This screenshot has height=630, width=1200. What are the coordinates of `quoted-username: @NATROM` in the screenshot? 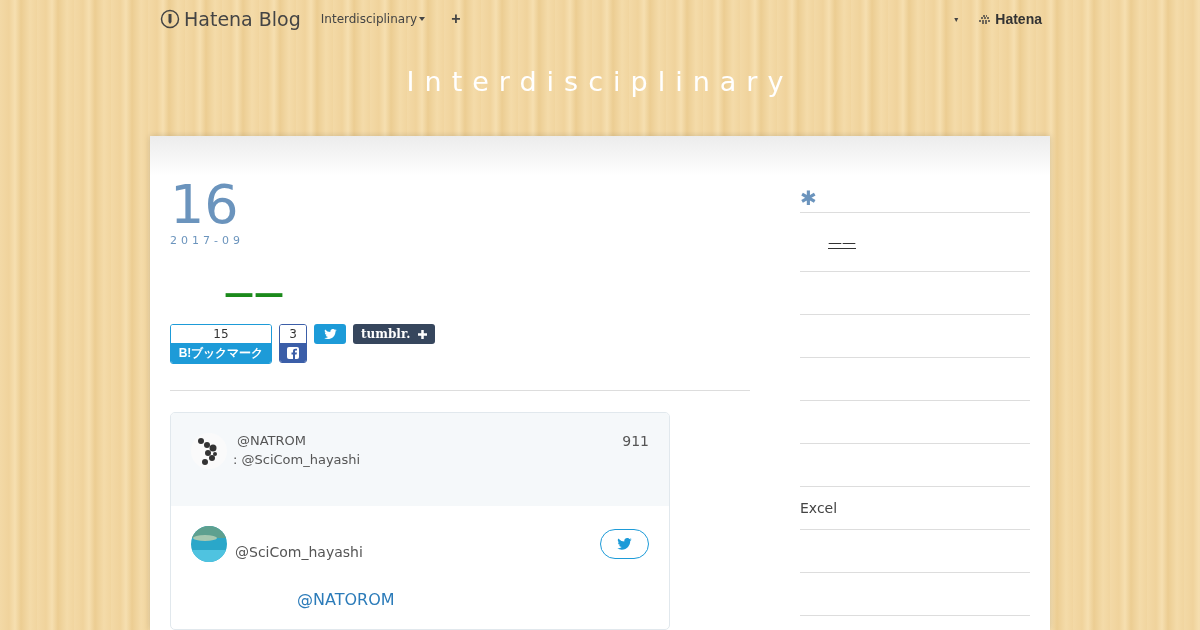 It's located at (425, 440).